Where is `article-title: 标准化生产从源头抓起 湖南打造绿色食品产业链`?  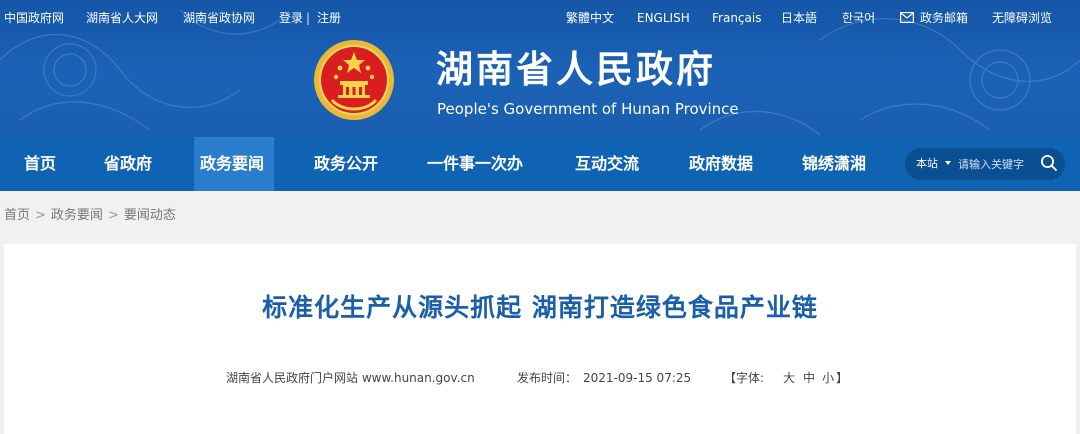
article-title: 标准化生产从源头抓起 湖南打造绿色食品产业链 is located at coordinates (540, 307).